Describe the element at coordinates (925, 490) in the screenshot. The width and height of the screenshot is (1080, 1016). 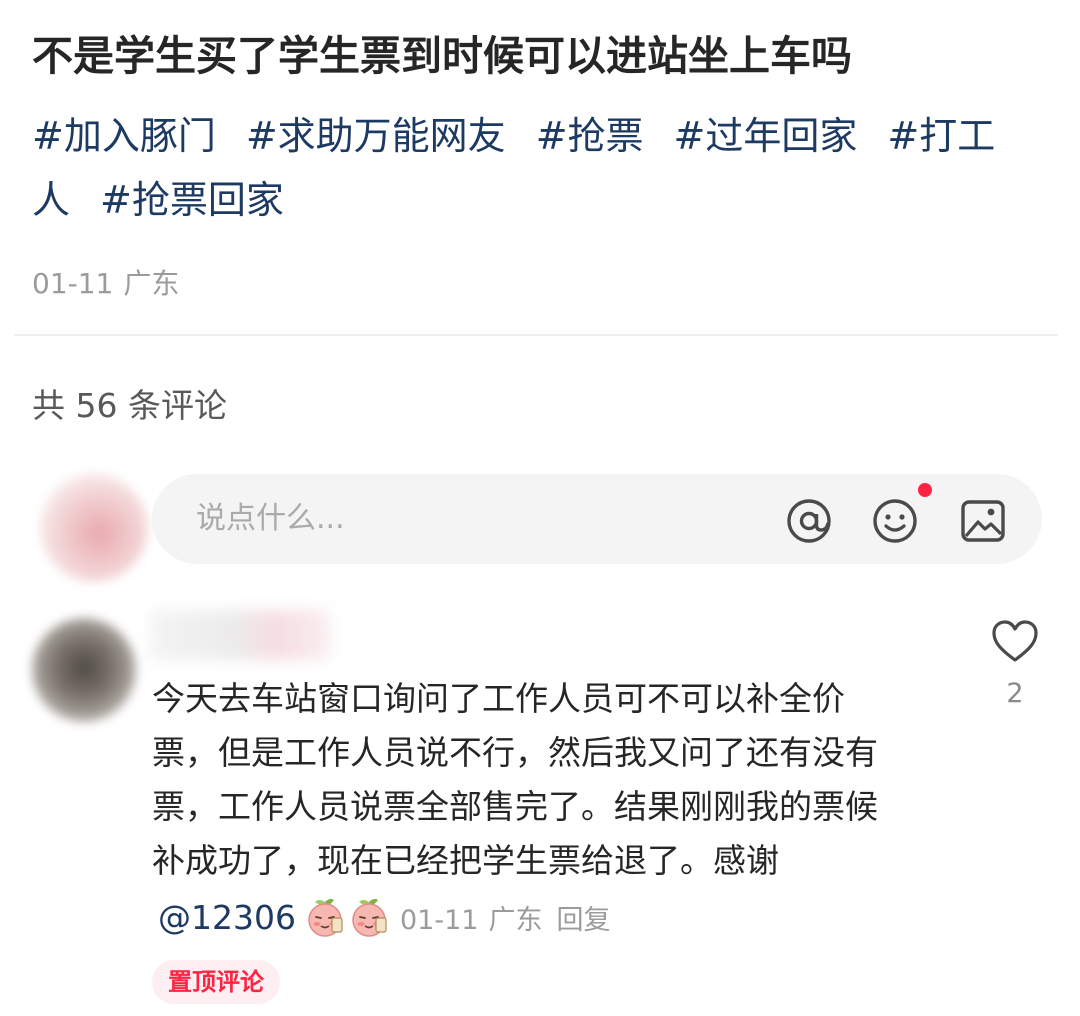
I see `notification-dot` at that location.